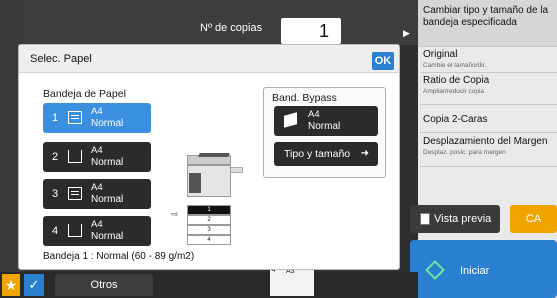  I want to click on tipo-tamano-button: Tipo y tamaño ➜, so click(326, 154).